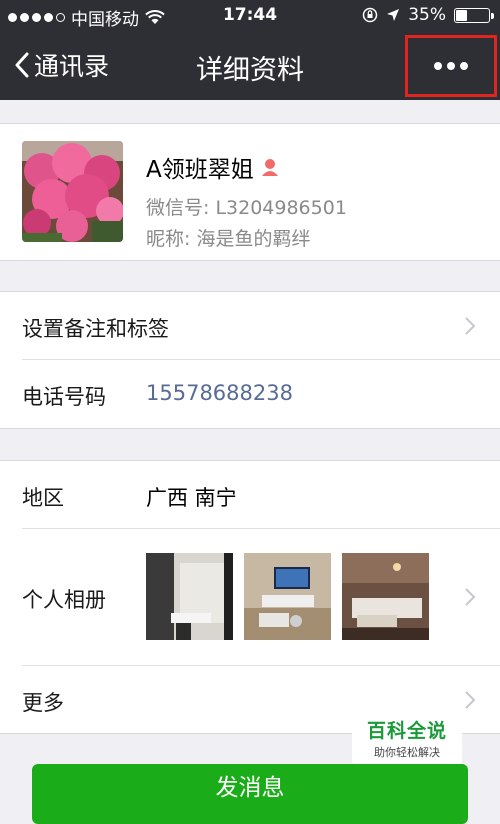 The height and width of the screenshot is (824, 500). Describe the element at coordinates (64, 600) in the screenshot. I see `album-label: 个人相册` at that location.